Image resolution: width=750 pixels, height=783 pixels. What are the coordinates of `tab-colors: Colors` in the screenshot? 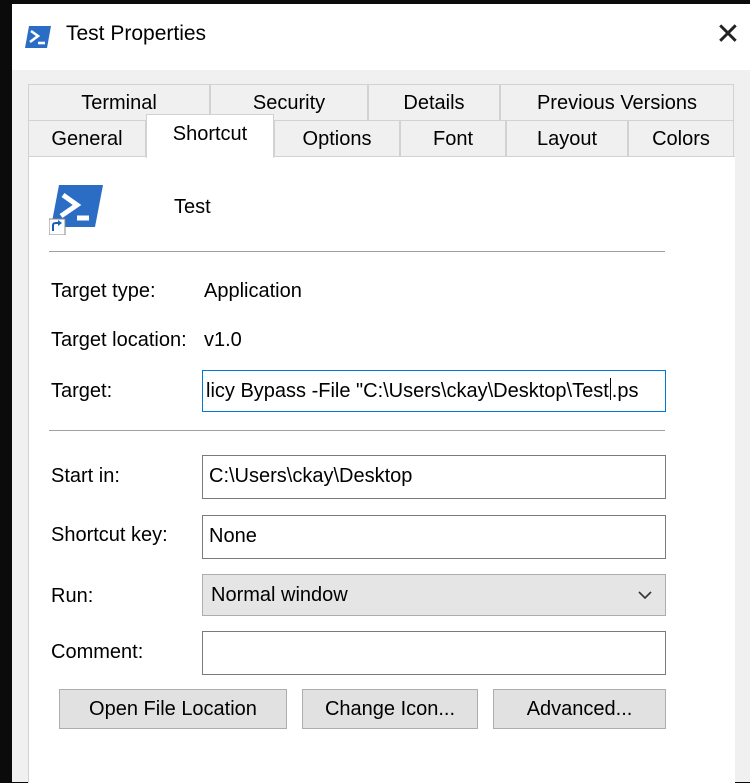 It's located at (681, 138).